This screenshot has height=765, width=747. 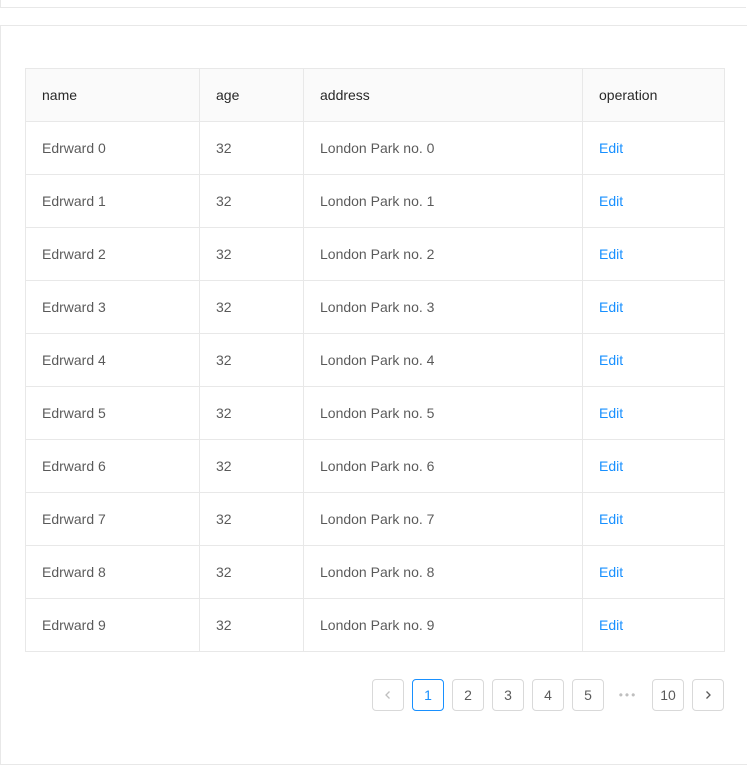 I want to click on cell-name: Edrward 2, so click(x=112, y=254).